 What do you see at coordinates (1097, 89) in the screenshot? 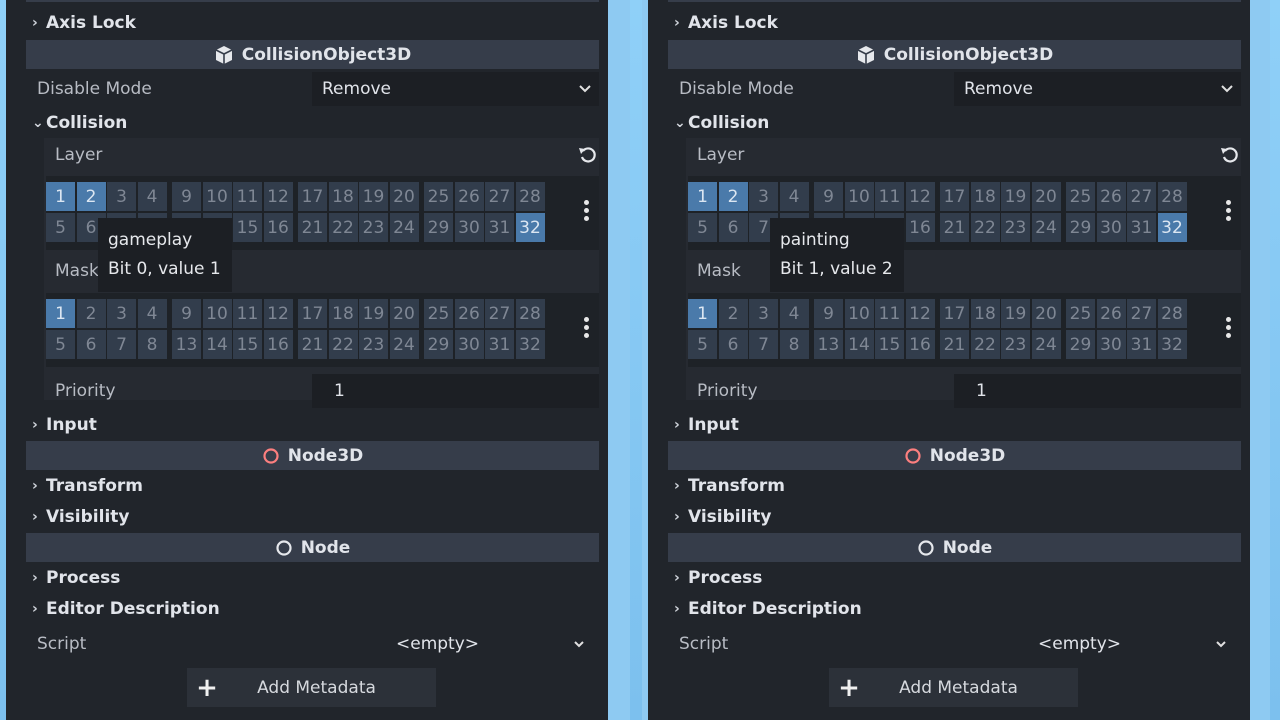
I see `disable-mode-dropdown: Remove` at bounding box center [1097, 89].